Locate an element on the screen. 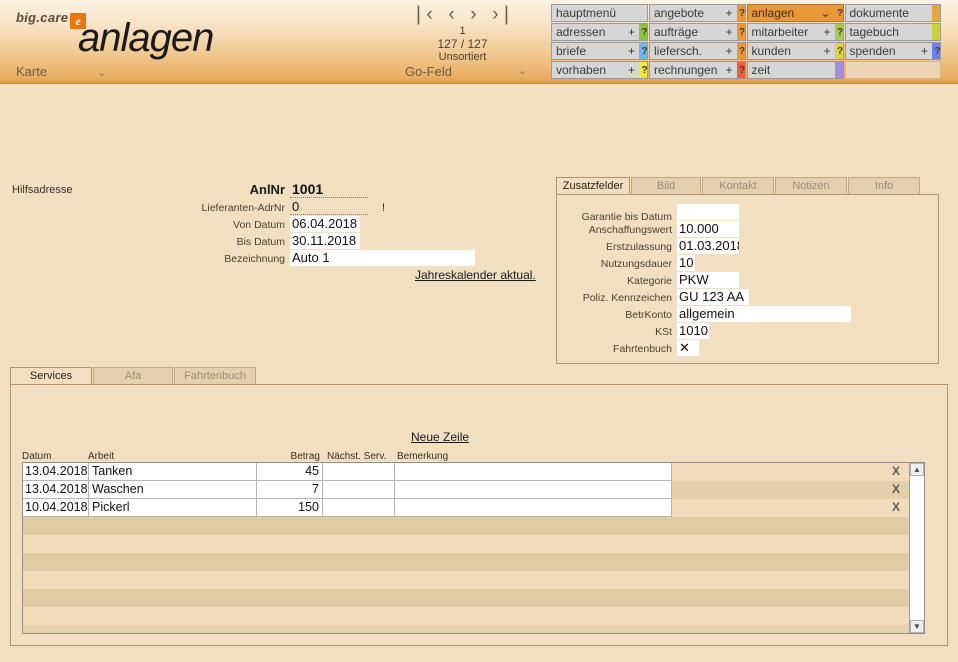 Image resolution: width=958 pixels, height=662 pixels. module-button-dokumente: dokumente is located at coordinates (892, 13).